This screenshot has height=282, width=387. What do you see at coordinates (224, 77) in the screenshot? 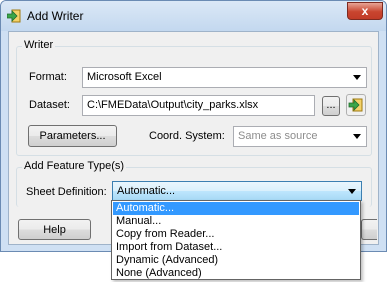
I see `format-select: Microsoft Excel` at bounding box center [224, 77].